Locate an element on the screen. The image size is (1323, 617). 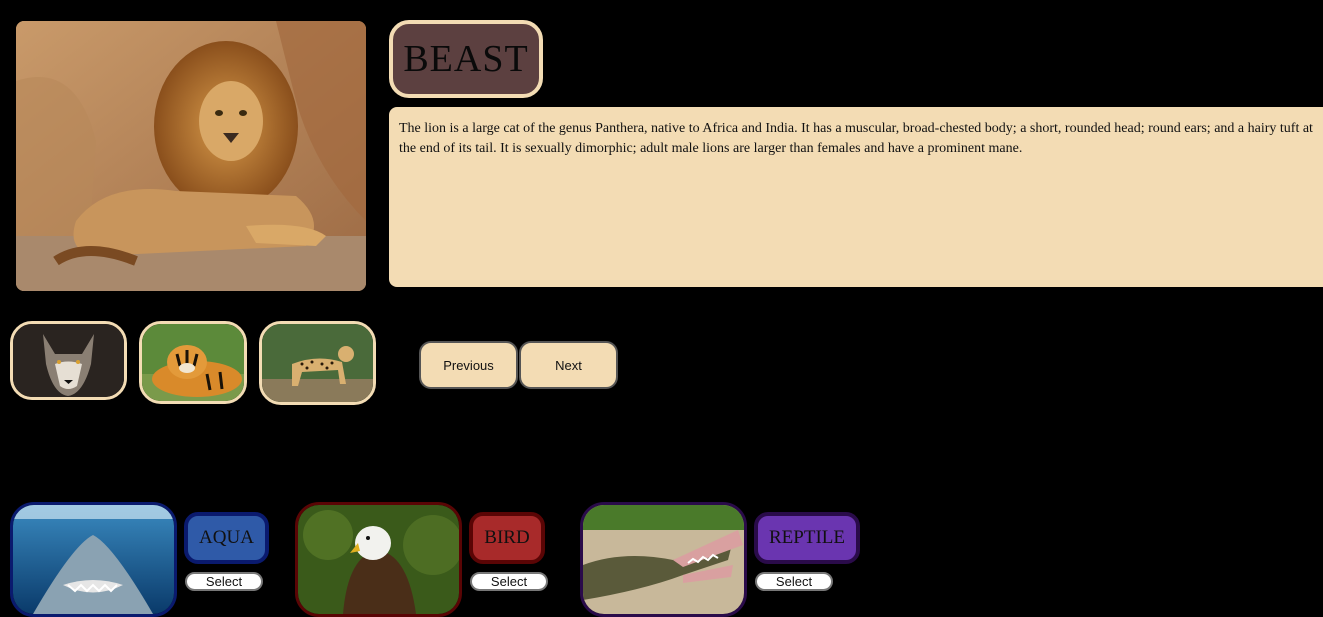
bird-select-button: Select is located at coordinates (509, 581).